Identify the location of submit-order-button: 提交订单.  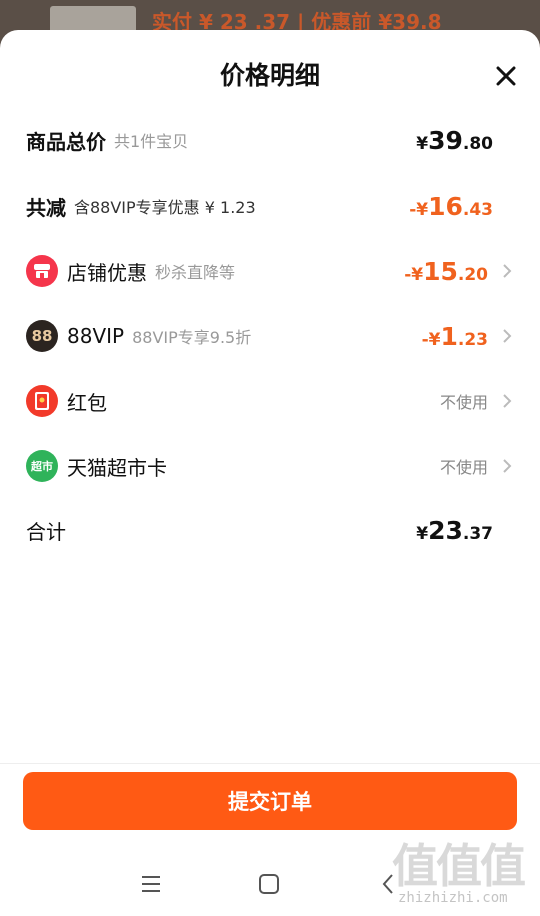
(270, 801).